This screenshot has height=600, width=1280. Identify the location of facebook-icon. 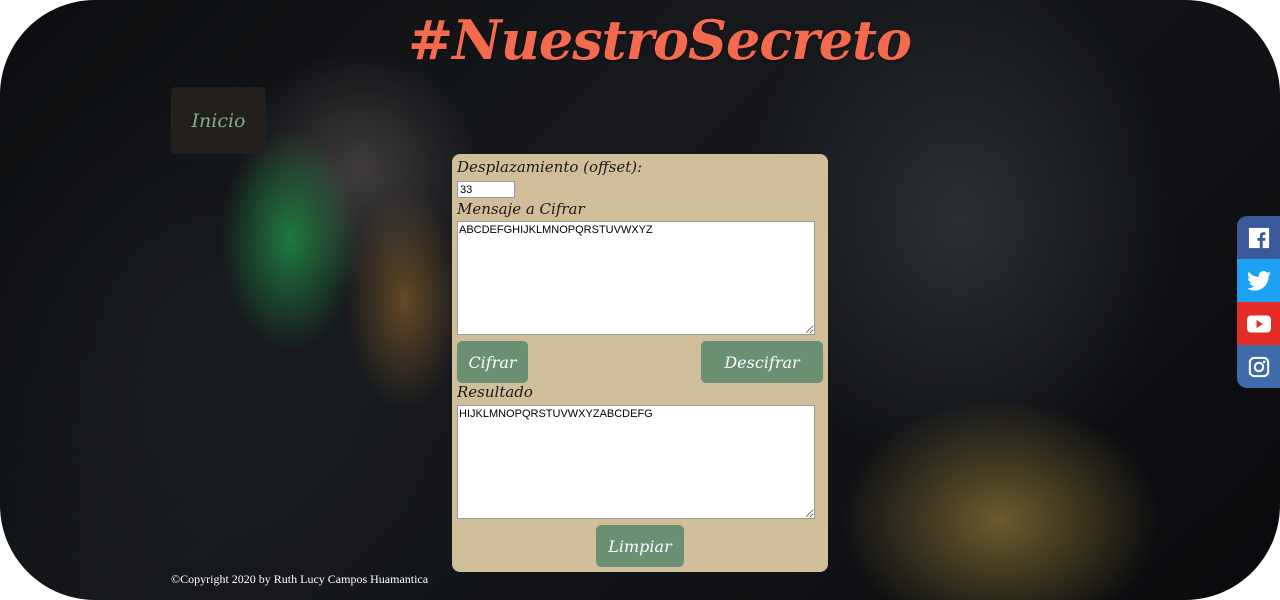
(1258, 237).